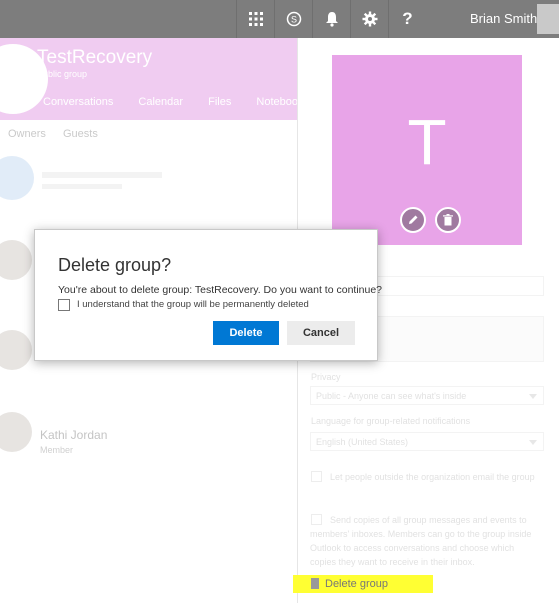 This screenshot has height=603, width=559. What do you see at coordinates (427, 142) in the screenshot?
I see `group-initial: T` at bounding box center [427, 142].